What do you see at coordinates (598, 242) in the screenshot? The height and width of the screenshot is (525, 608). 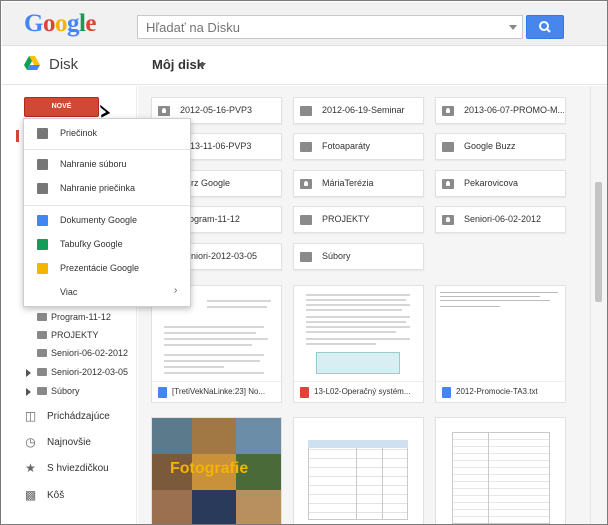 I see `scrollbar-thumb` at bounding box center [598, 242].